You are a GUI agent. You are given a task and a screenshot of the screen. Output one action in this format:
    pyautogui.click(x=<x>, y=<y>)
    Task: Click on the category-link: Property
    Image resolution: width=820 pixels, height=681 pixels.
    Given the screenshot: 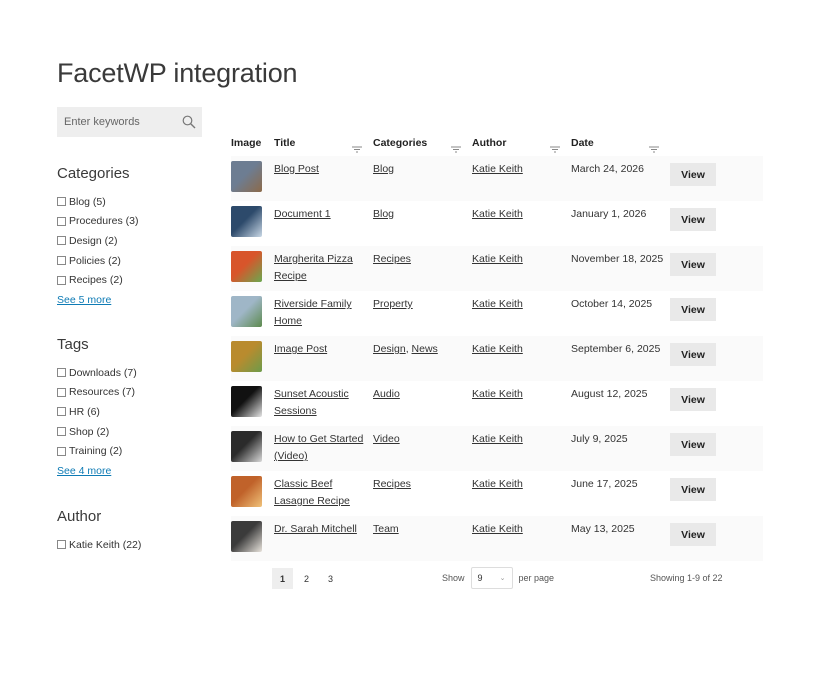 What is the action you would take?
    pyautogui.click(x=393, y=304)
    